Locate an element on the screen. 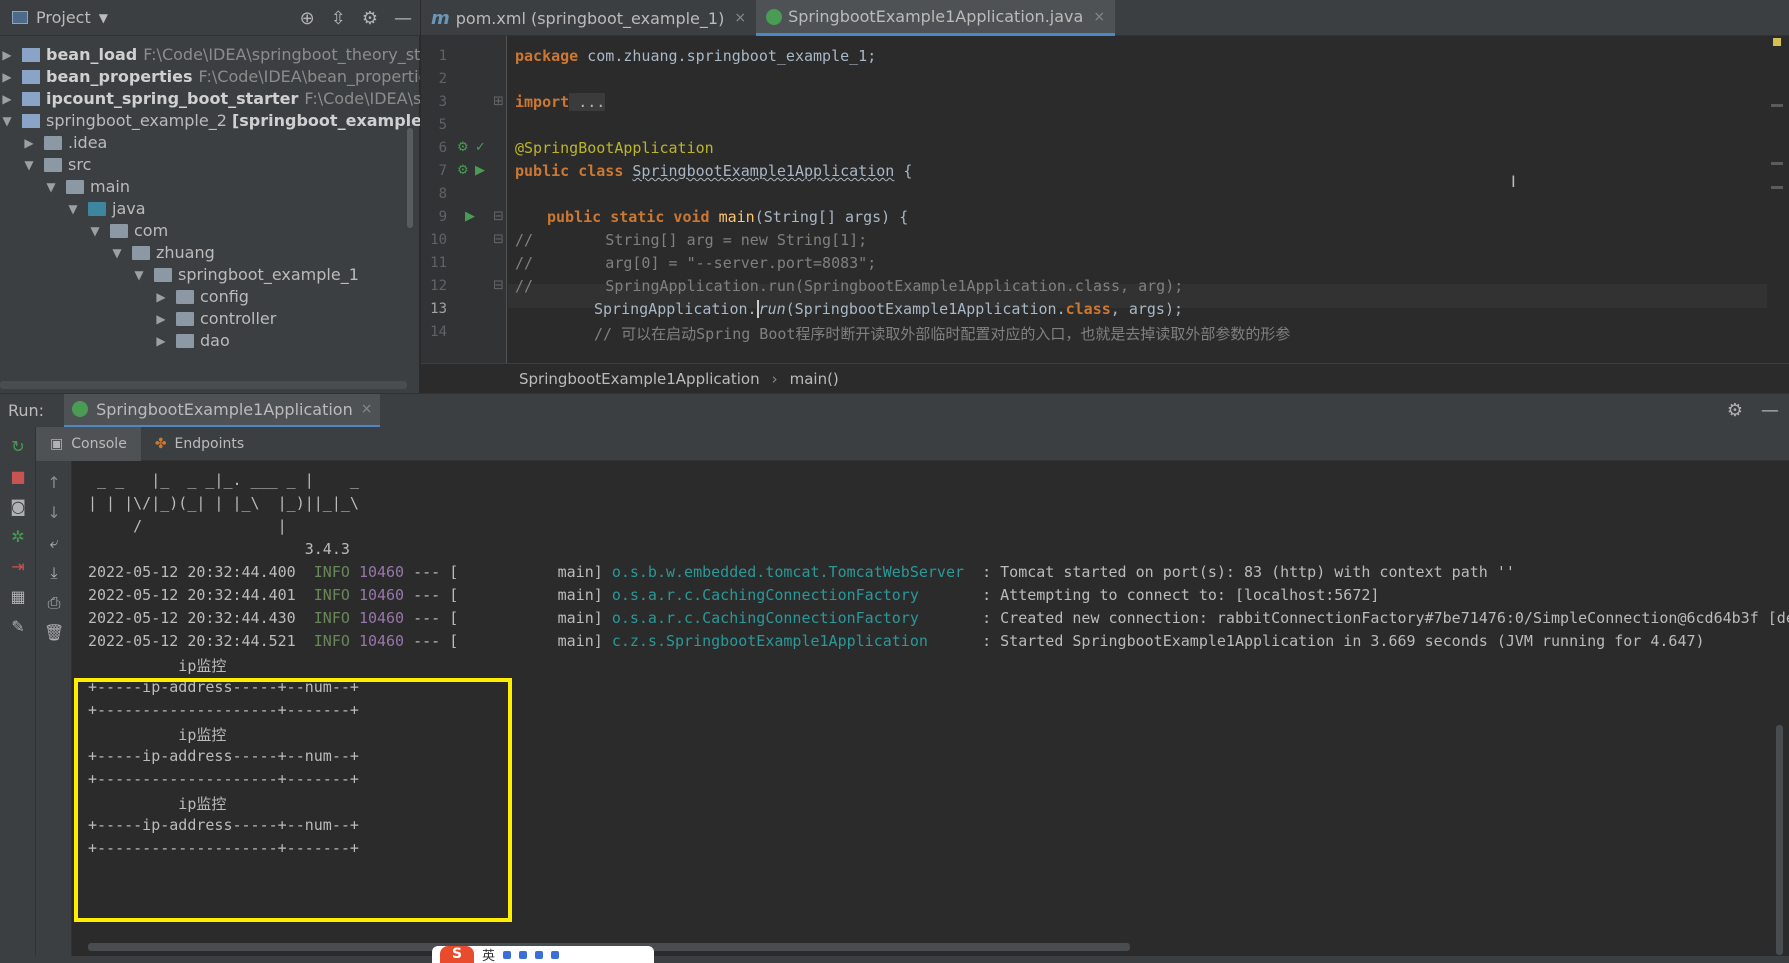 The height and width of the screenshot is (963, 1789). layout-icon: ▦ is located at coordinates (18, 597).